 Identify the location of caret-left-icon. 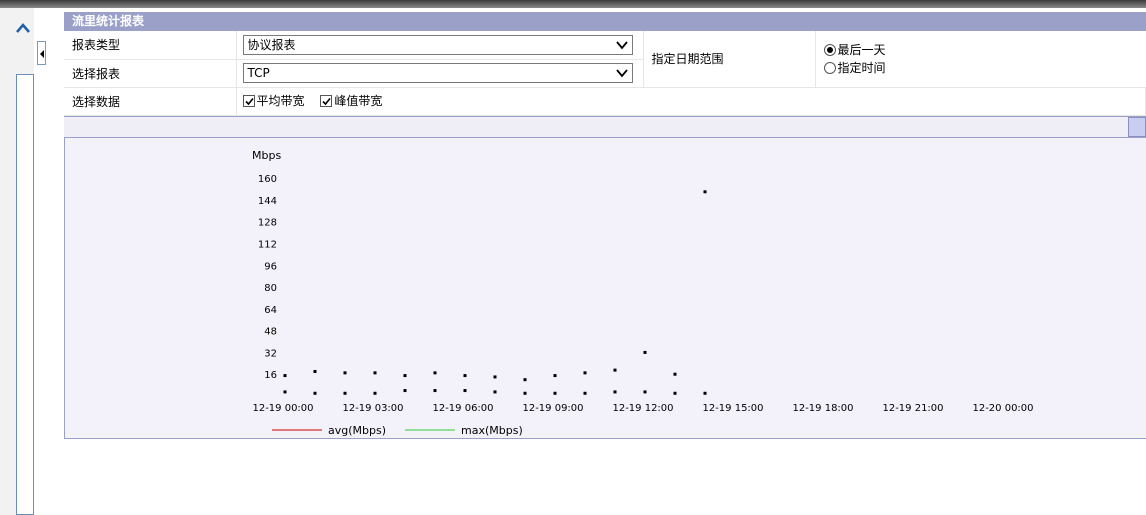
(42, 54).